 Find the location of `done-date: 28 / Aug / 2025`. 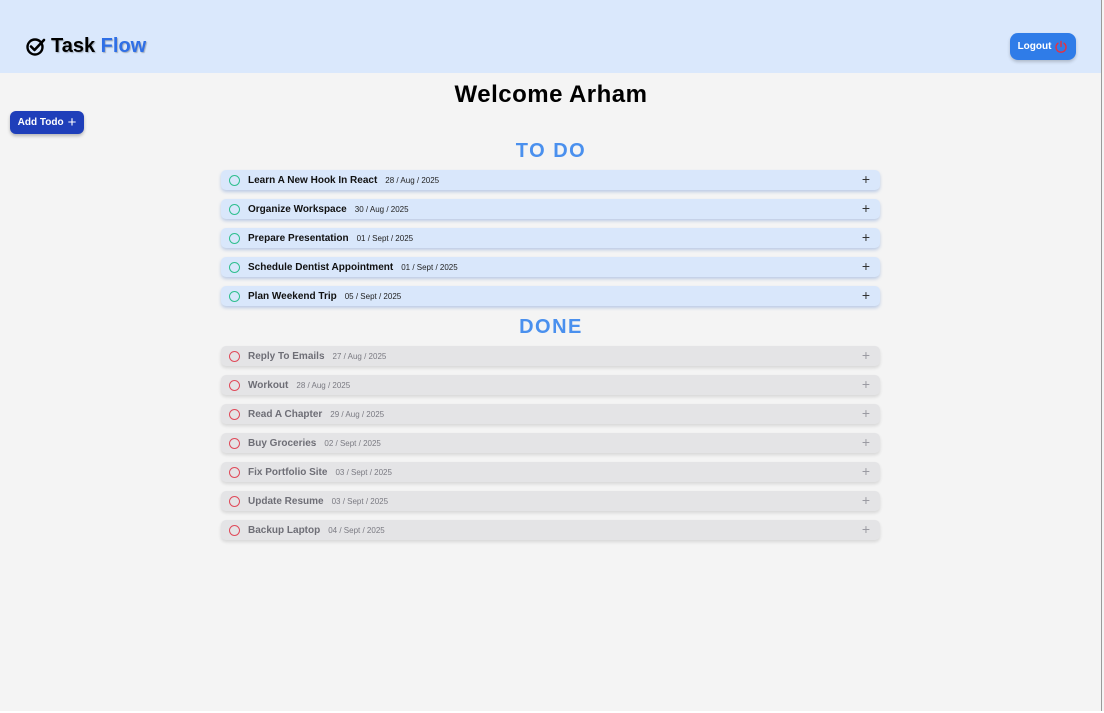

done-date: 28 / Aug / 2025 is located at coordinates (323, 385).